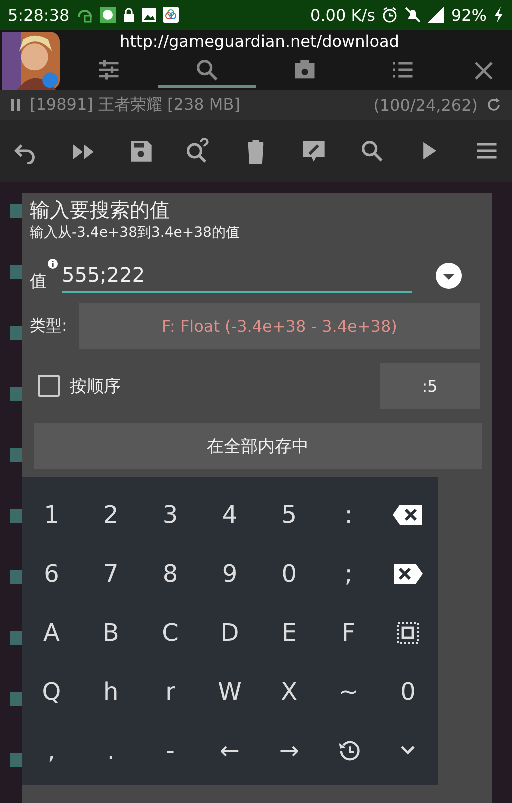 This screenshot has height=803, width=512. I want to click on order-button: :5, so click(430, 386).